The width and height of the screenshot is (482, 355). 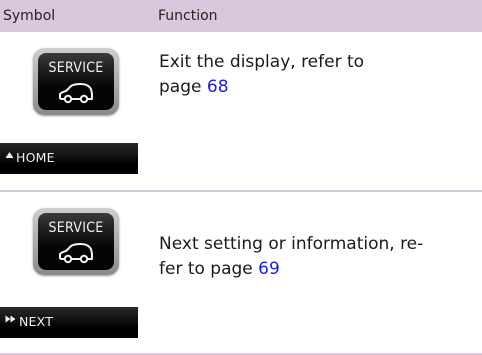 What do you see at coordinates (10, 319) in the screenshot?
I see `double-arrow-right-icon` at bounding box center [10, 319].